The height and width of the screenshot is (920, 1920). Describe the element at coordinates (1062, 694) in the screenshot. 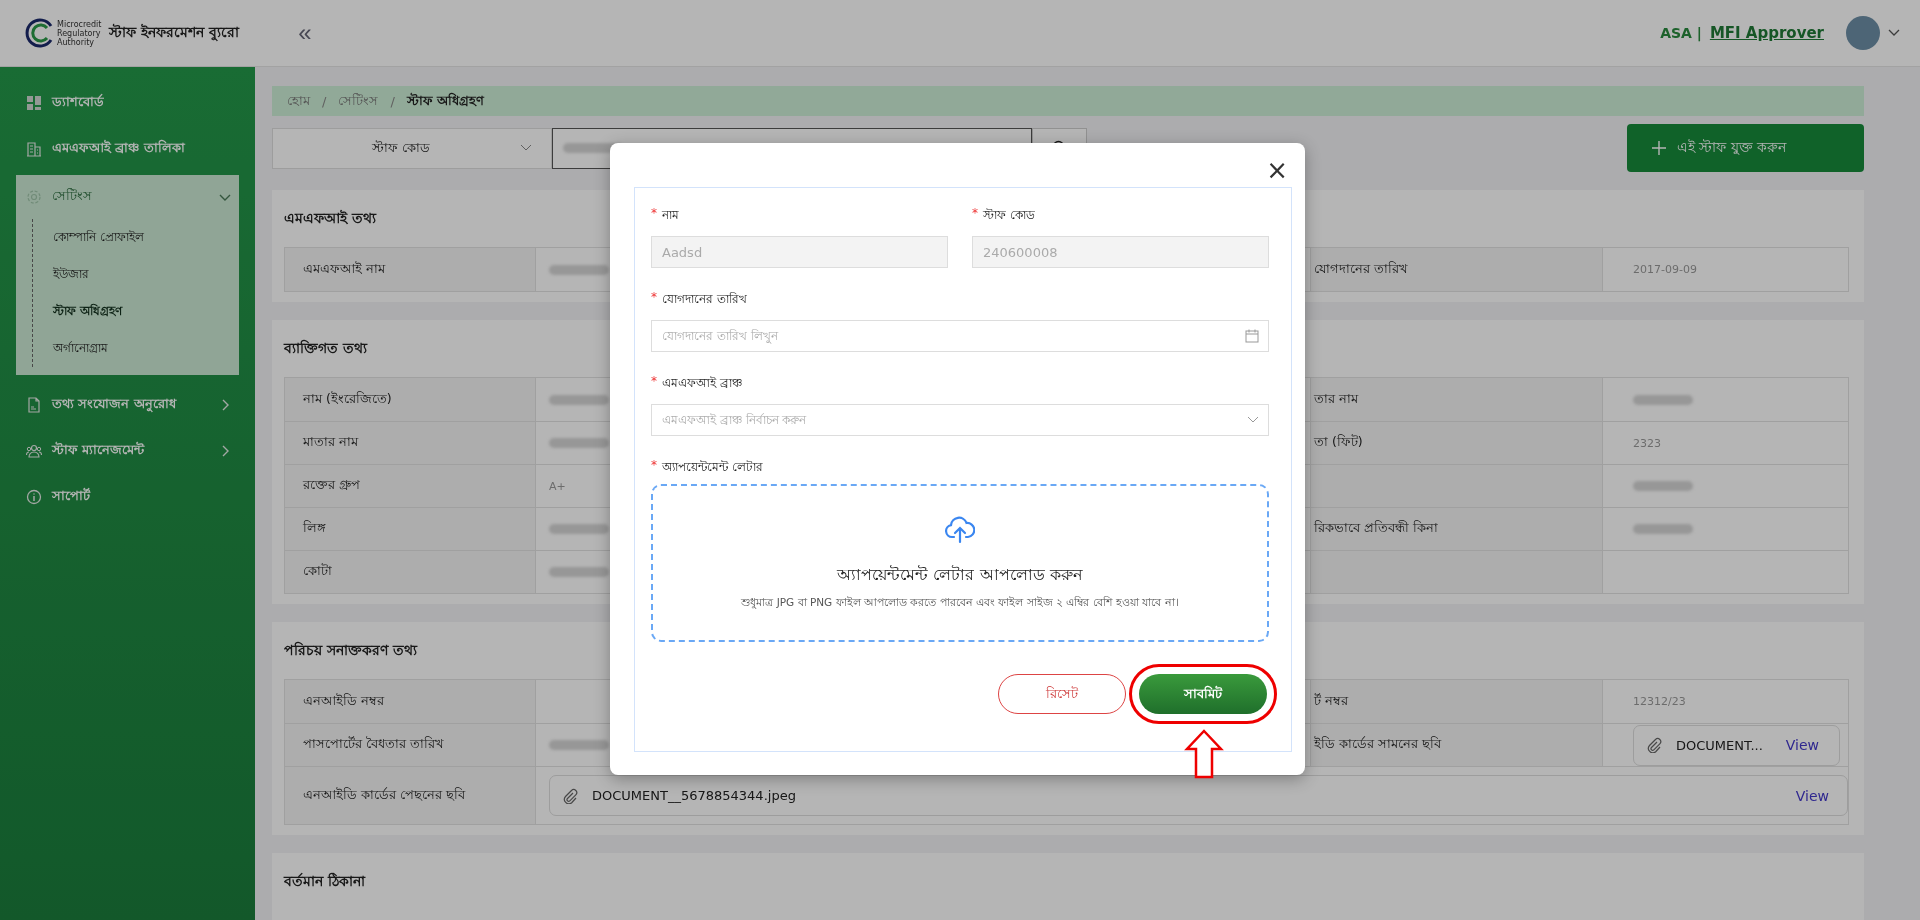

I see `reset-button: রিসেট` at that location.